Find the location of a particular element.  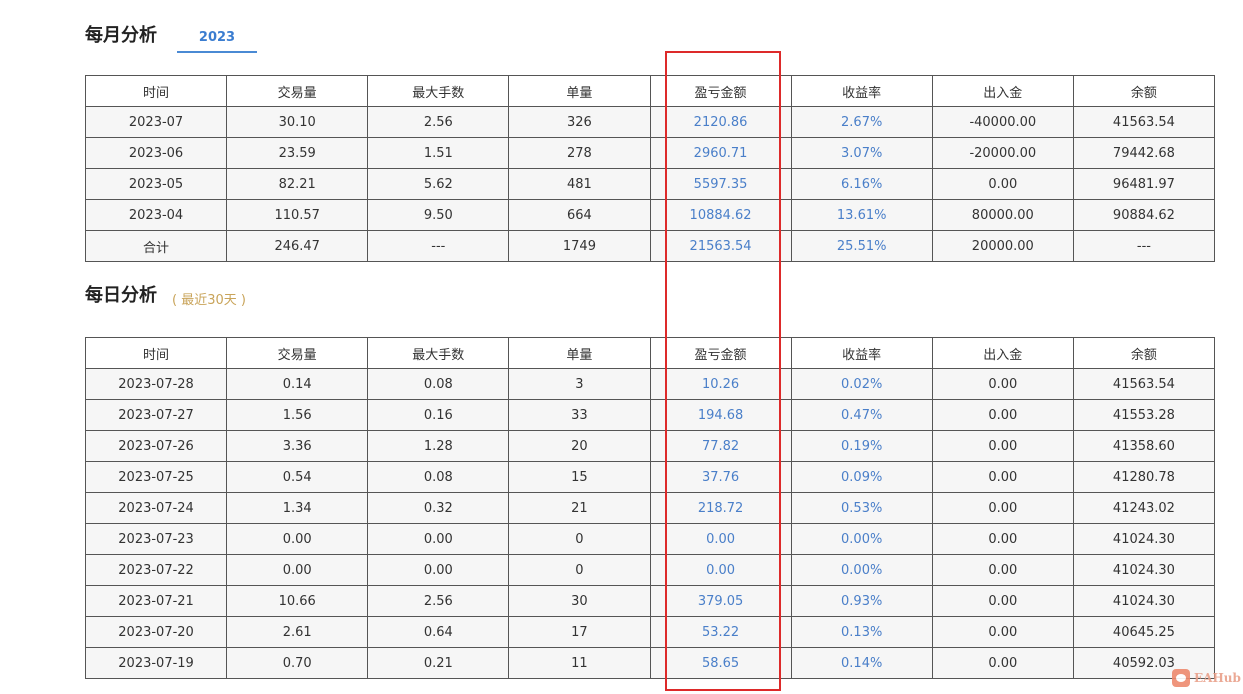

cell-deposit: -20000.00 is located at coordinates (1002, 153).